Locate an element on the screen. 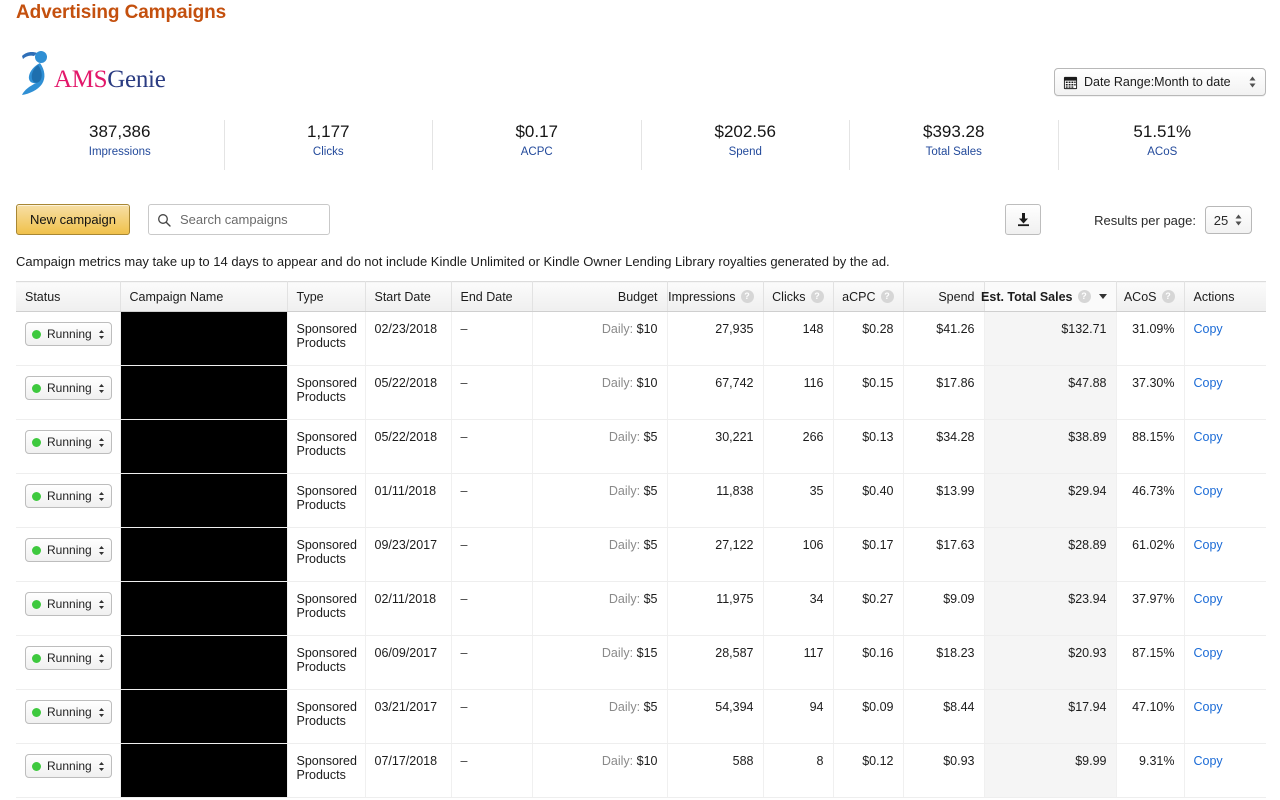 This screenshot has height=800, width=1280. cell-clicks: 35 is located at coordinates (798, 500).